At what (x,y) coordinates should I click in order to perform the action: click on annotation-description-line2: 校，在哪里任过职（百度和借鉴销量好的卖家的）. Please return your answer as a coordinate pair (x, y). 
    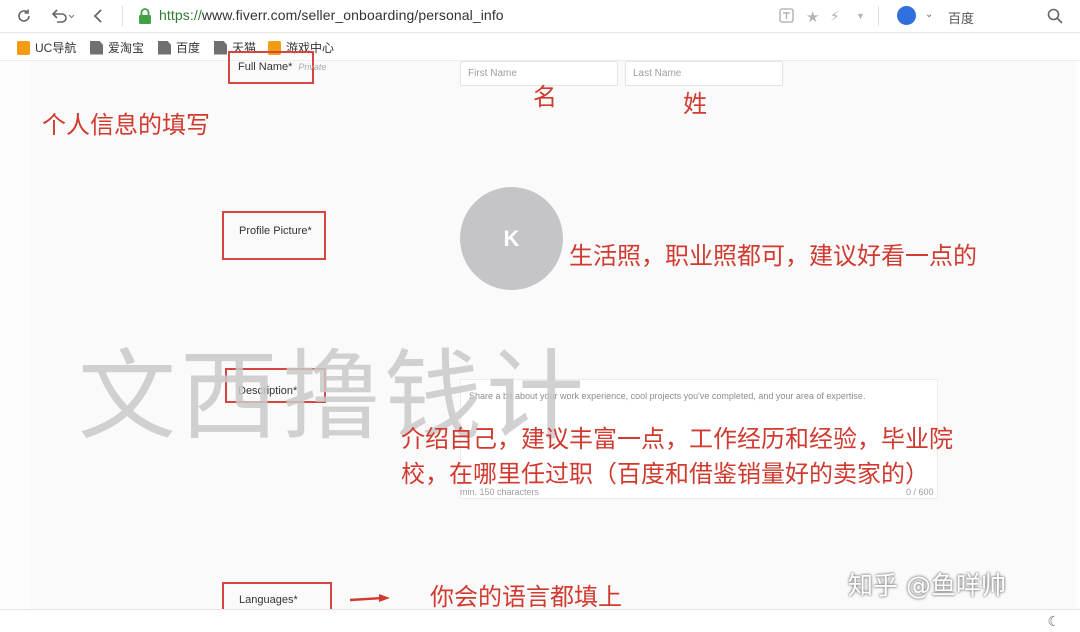
    Looking at the image, I should click on (665, 474).